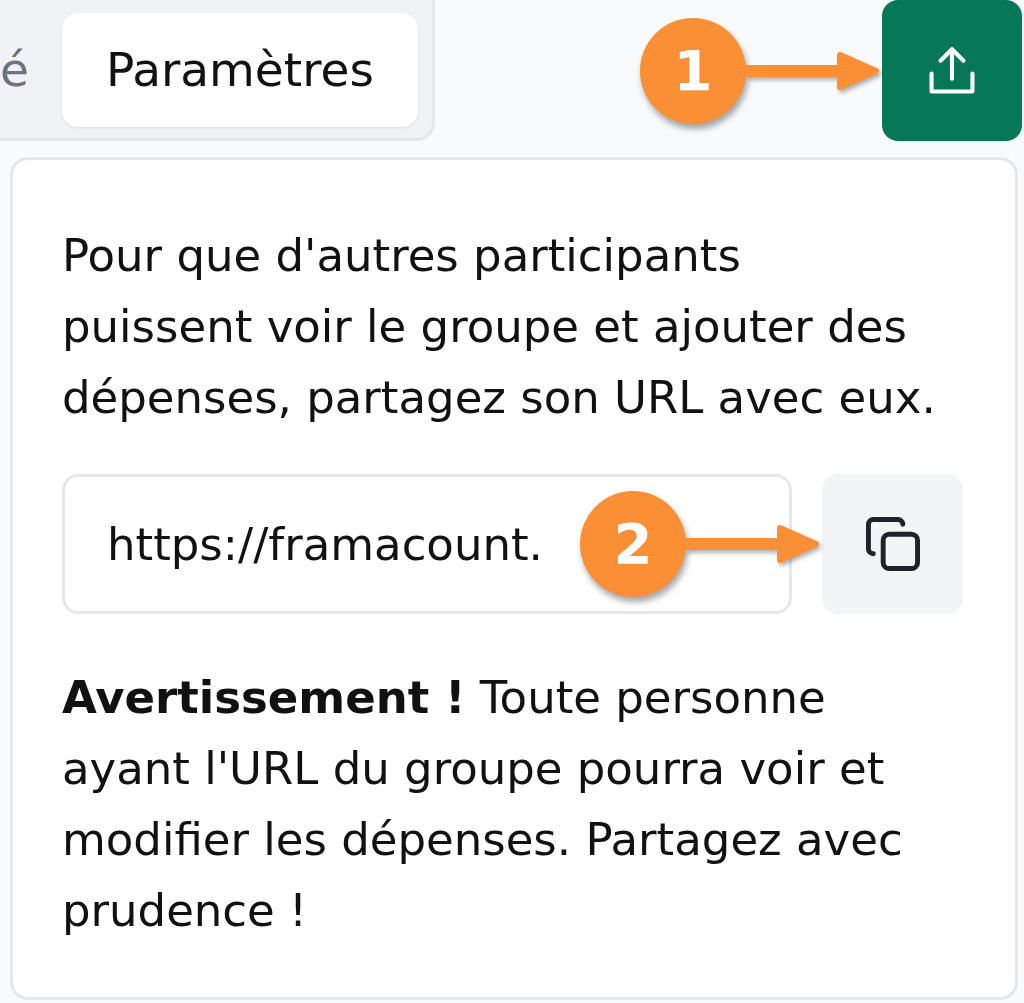 Image resolution: width=1024 pixels, height=1003 pixels. Describe the element at coordinates (239, 70) in the screenshot. I see `tab: Paramètres` at that location.